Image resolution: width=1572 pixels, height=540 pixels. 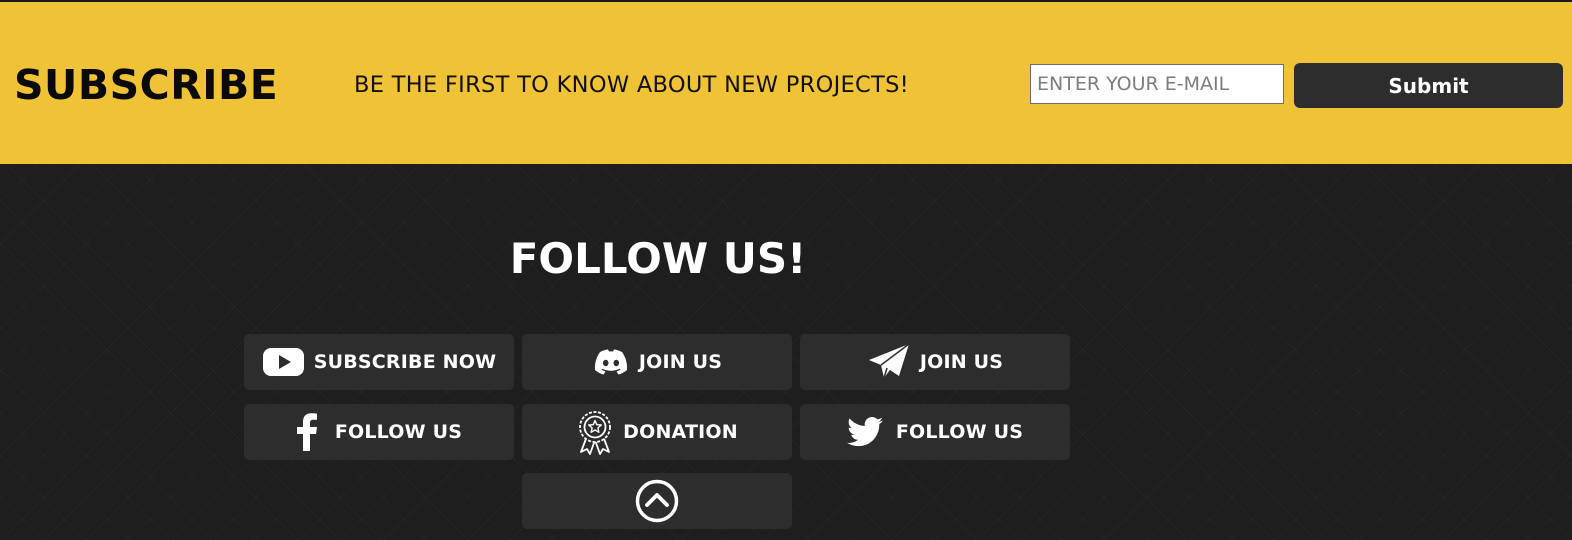 I want to click on facebook-follow-button: FOLLOW US, so click(x=379, y=432).